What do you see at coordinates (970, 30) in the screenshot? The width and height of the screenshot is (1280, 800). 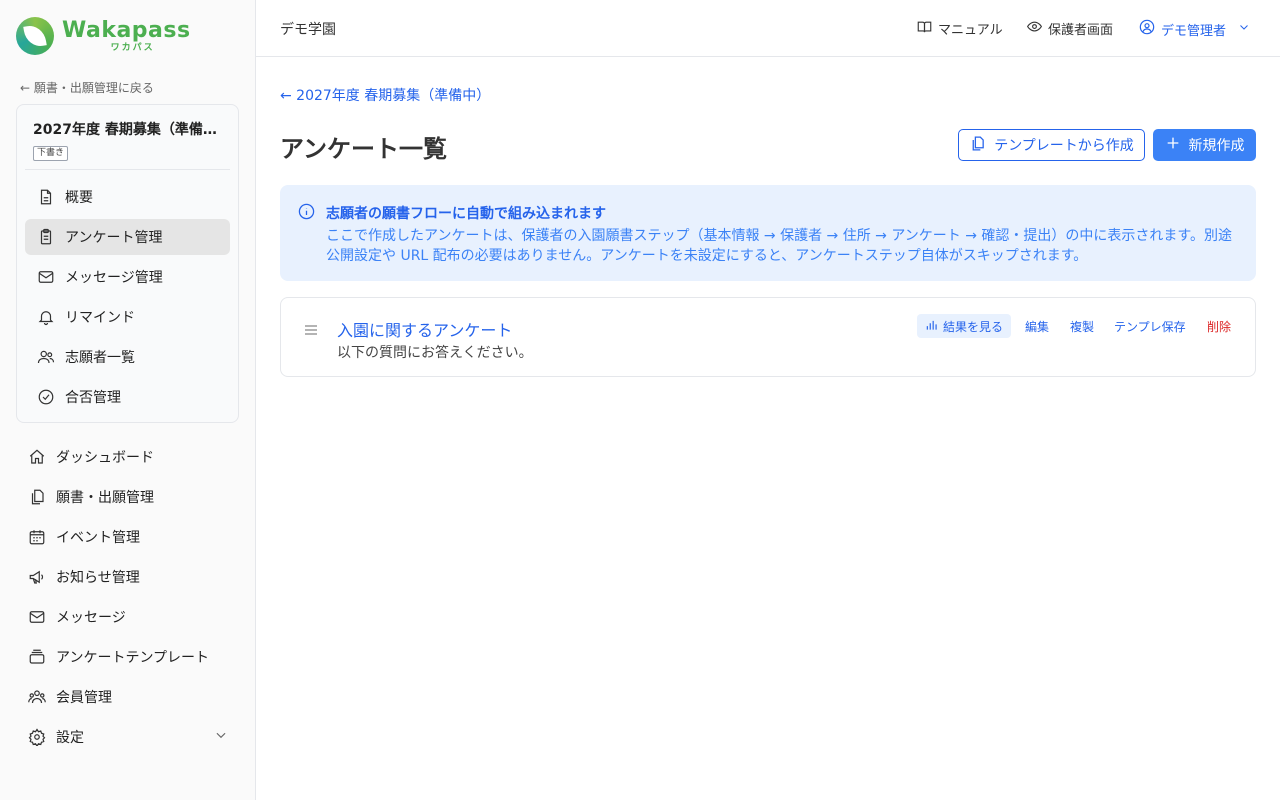 I see `manual-label: マニュアル` at bounding box center [970, 30].